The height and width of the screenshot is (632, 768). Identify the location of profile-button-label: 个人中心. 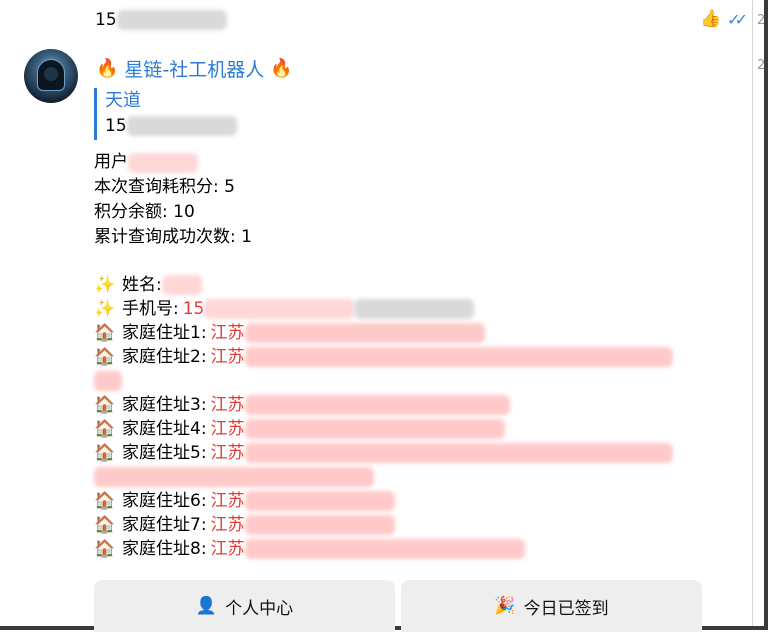
(259, 608).